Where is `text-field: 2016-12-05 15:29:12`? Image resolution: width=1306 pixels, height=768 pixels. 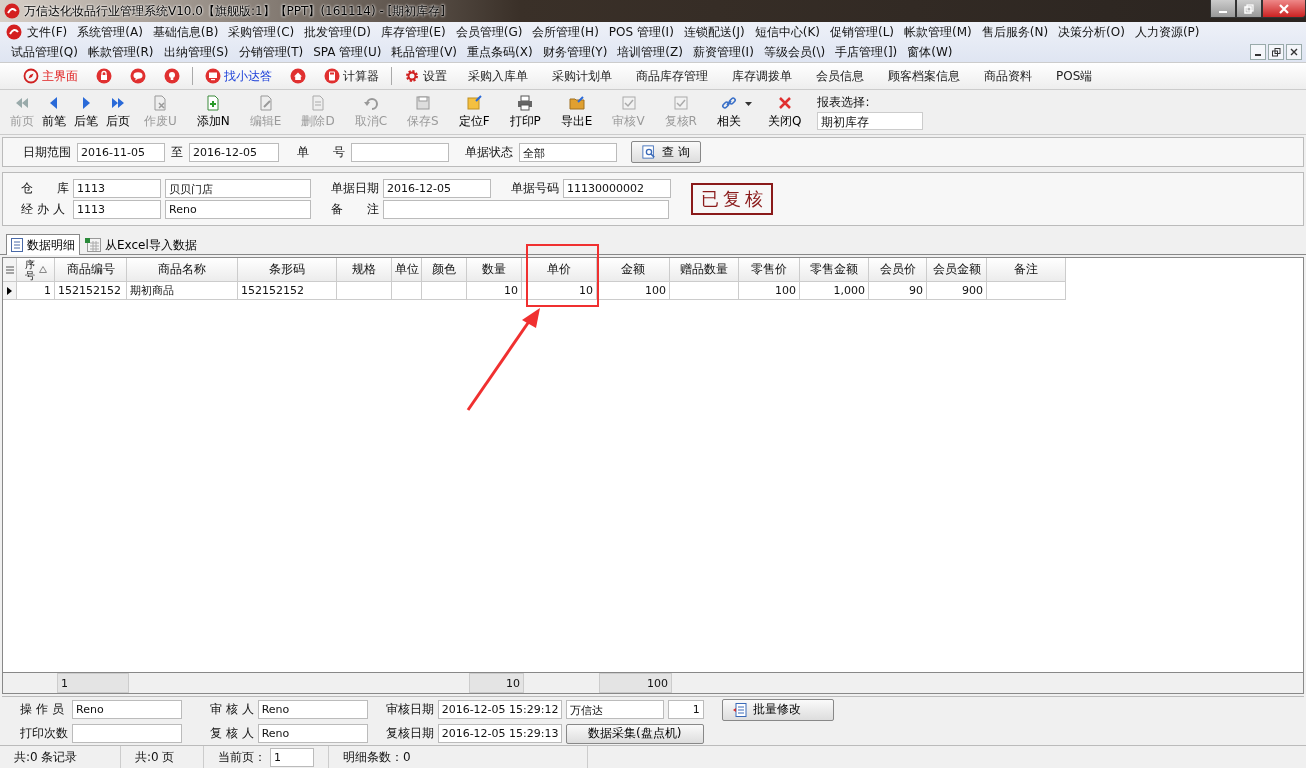 text-field: 2016-12-05 15:29:12 is located at coordinates (499, 709).